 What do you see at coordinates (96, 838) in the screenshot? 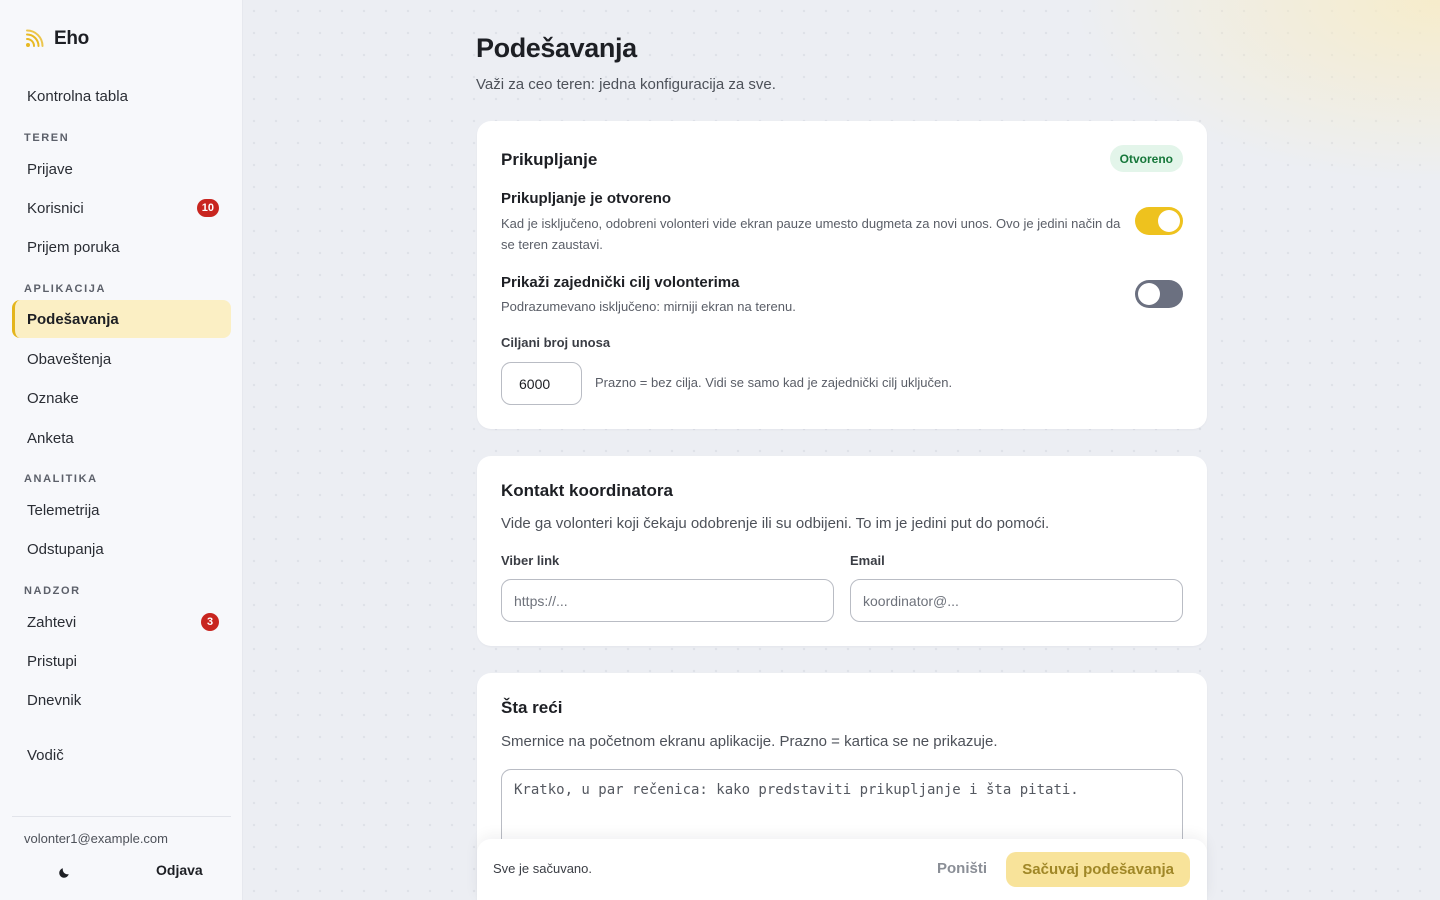
I see `user-email: volonter1@example.com` at bounding box center [96, 838].